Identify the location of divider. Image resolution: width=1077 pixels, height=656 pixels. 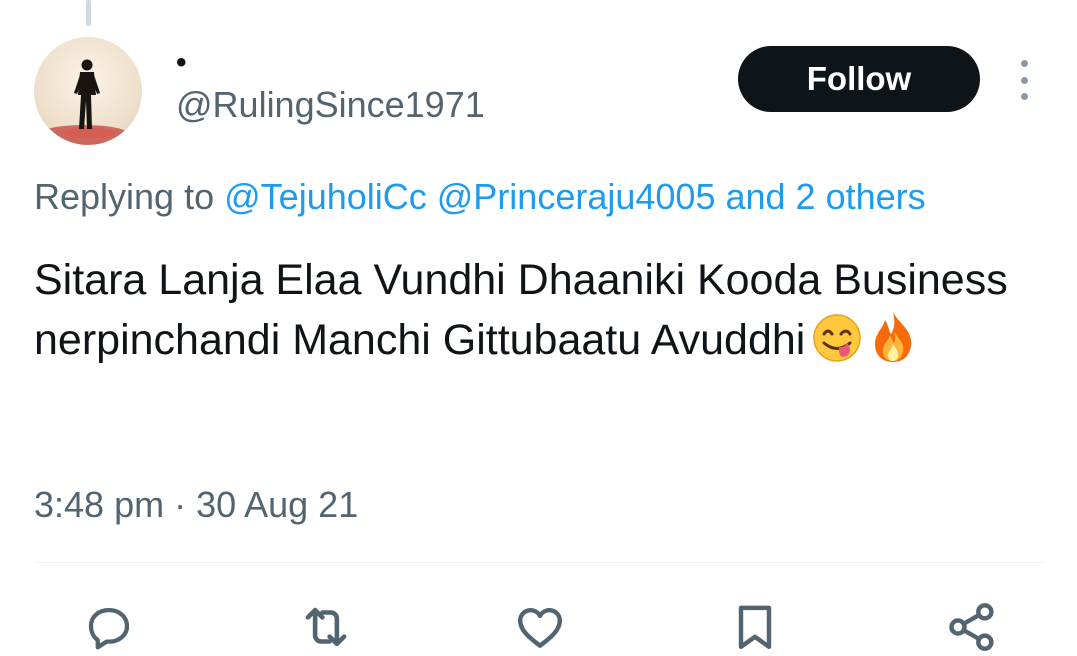
(540, 562).